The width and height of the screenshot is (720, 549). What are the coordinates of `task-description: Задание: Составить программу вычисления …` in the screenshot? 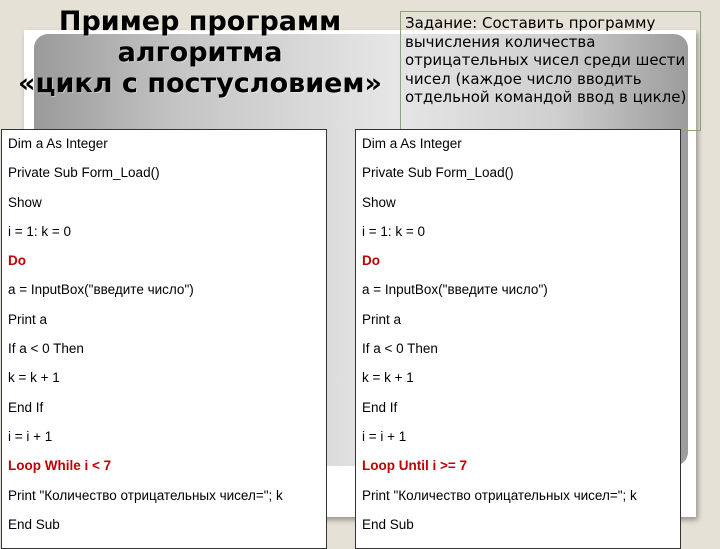 It's located at (550, 71).